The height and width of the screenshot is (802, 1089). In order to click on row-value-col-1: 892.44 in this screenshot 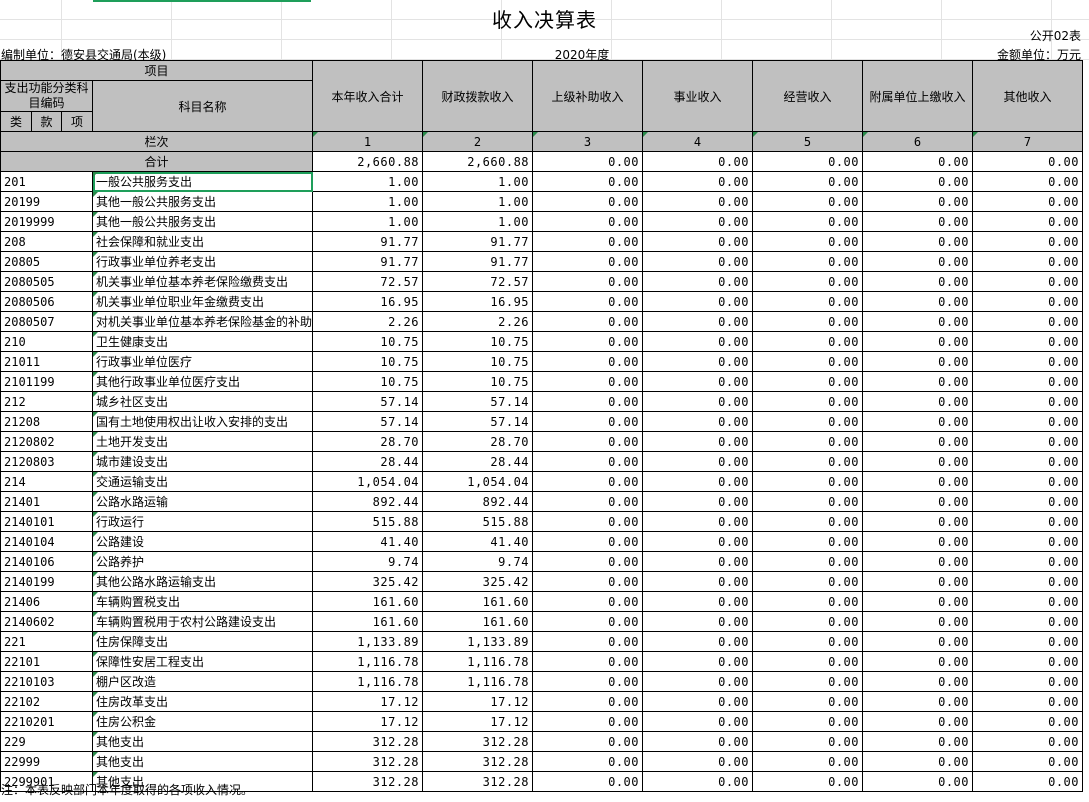, I will do `click(368, 501)`.